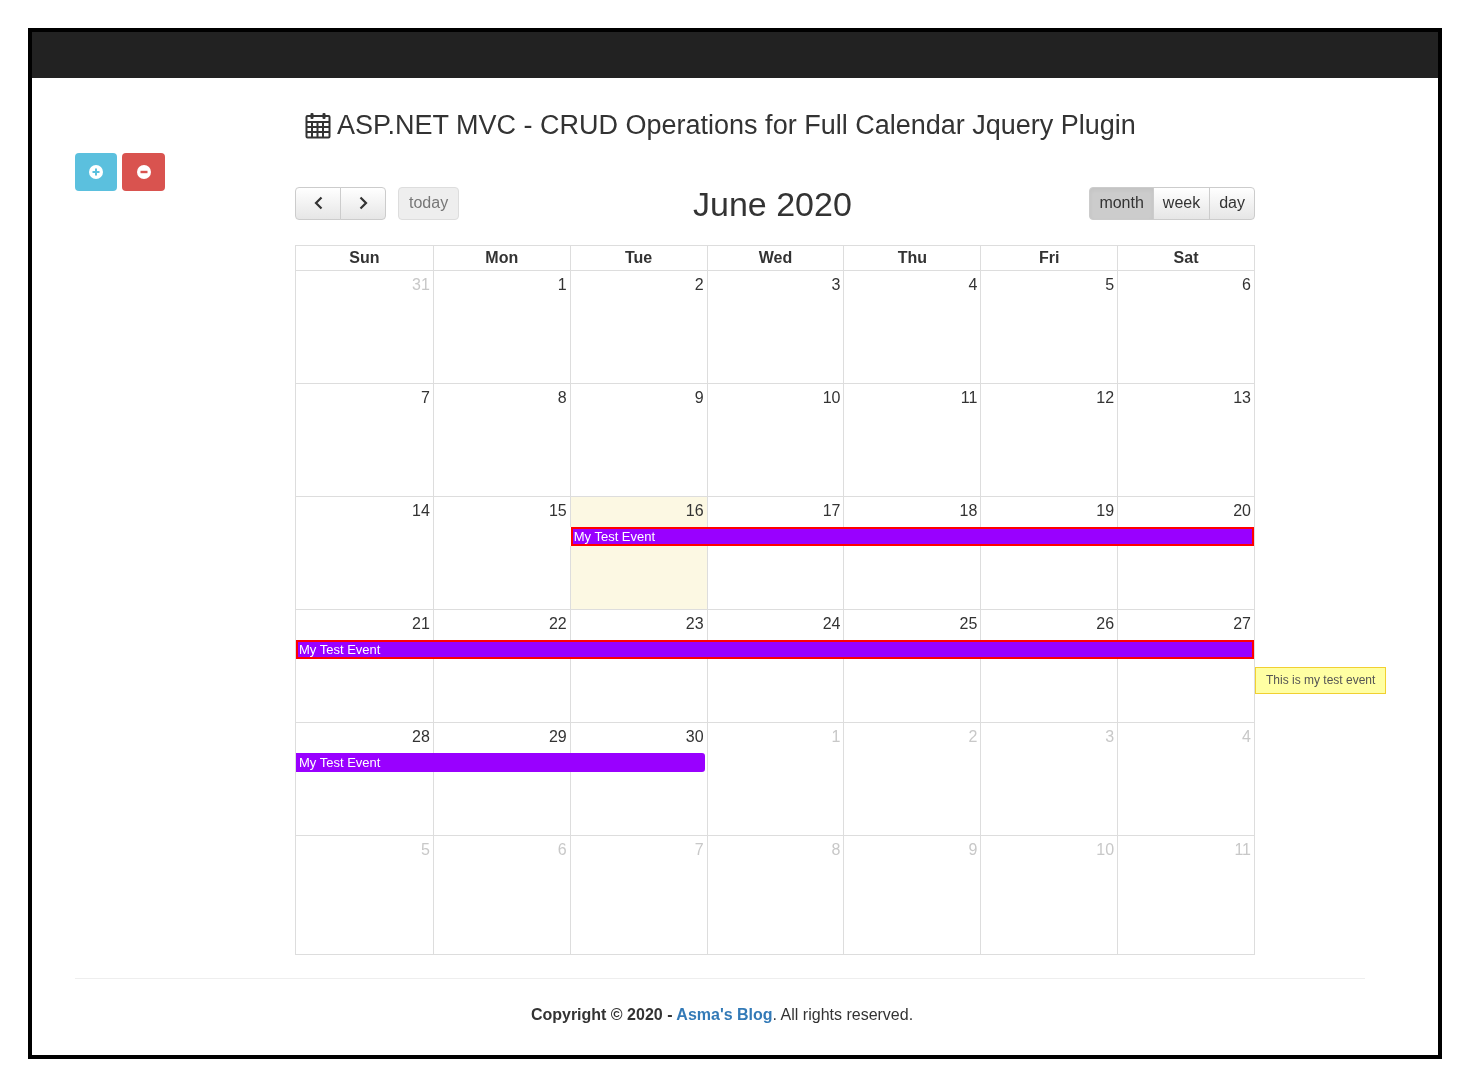 The image size is (1467, 1083). What do you see at coordinates (969, 397) in the screenshot?
I see `day-number: 11` at bounding box center [969, 397].